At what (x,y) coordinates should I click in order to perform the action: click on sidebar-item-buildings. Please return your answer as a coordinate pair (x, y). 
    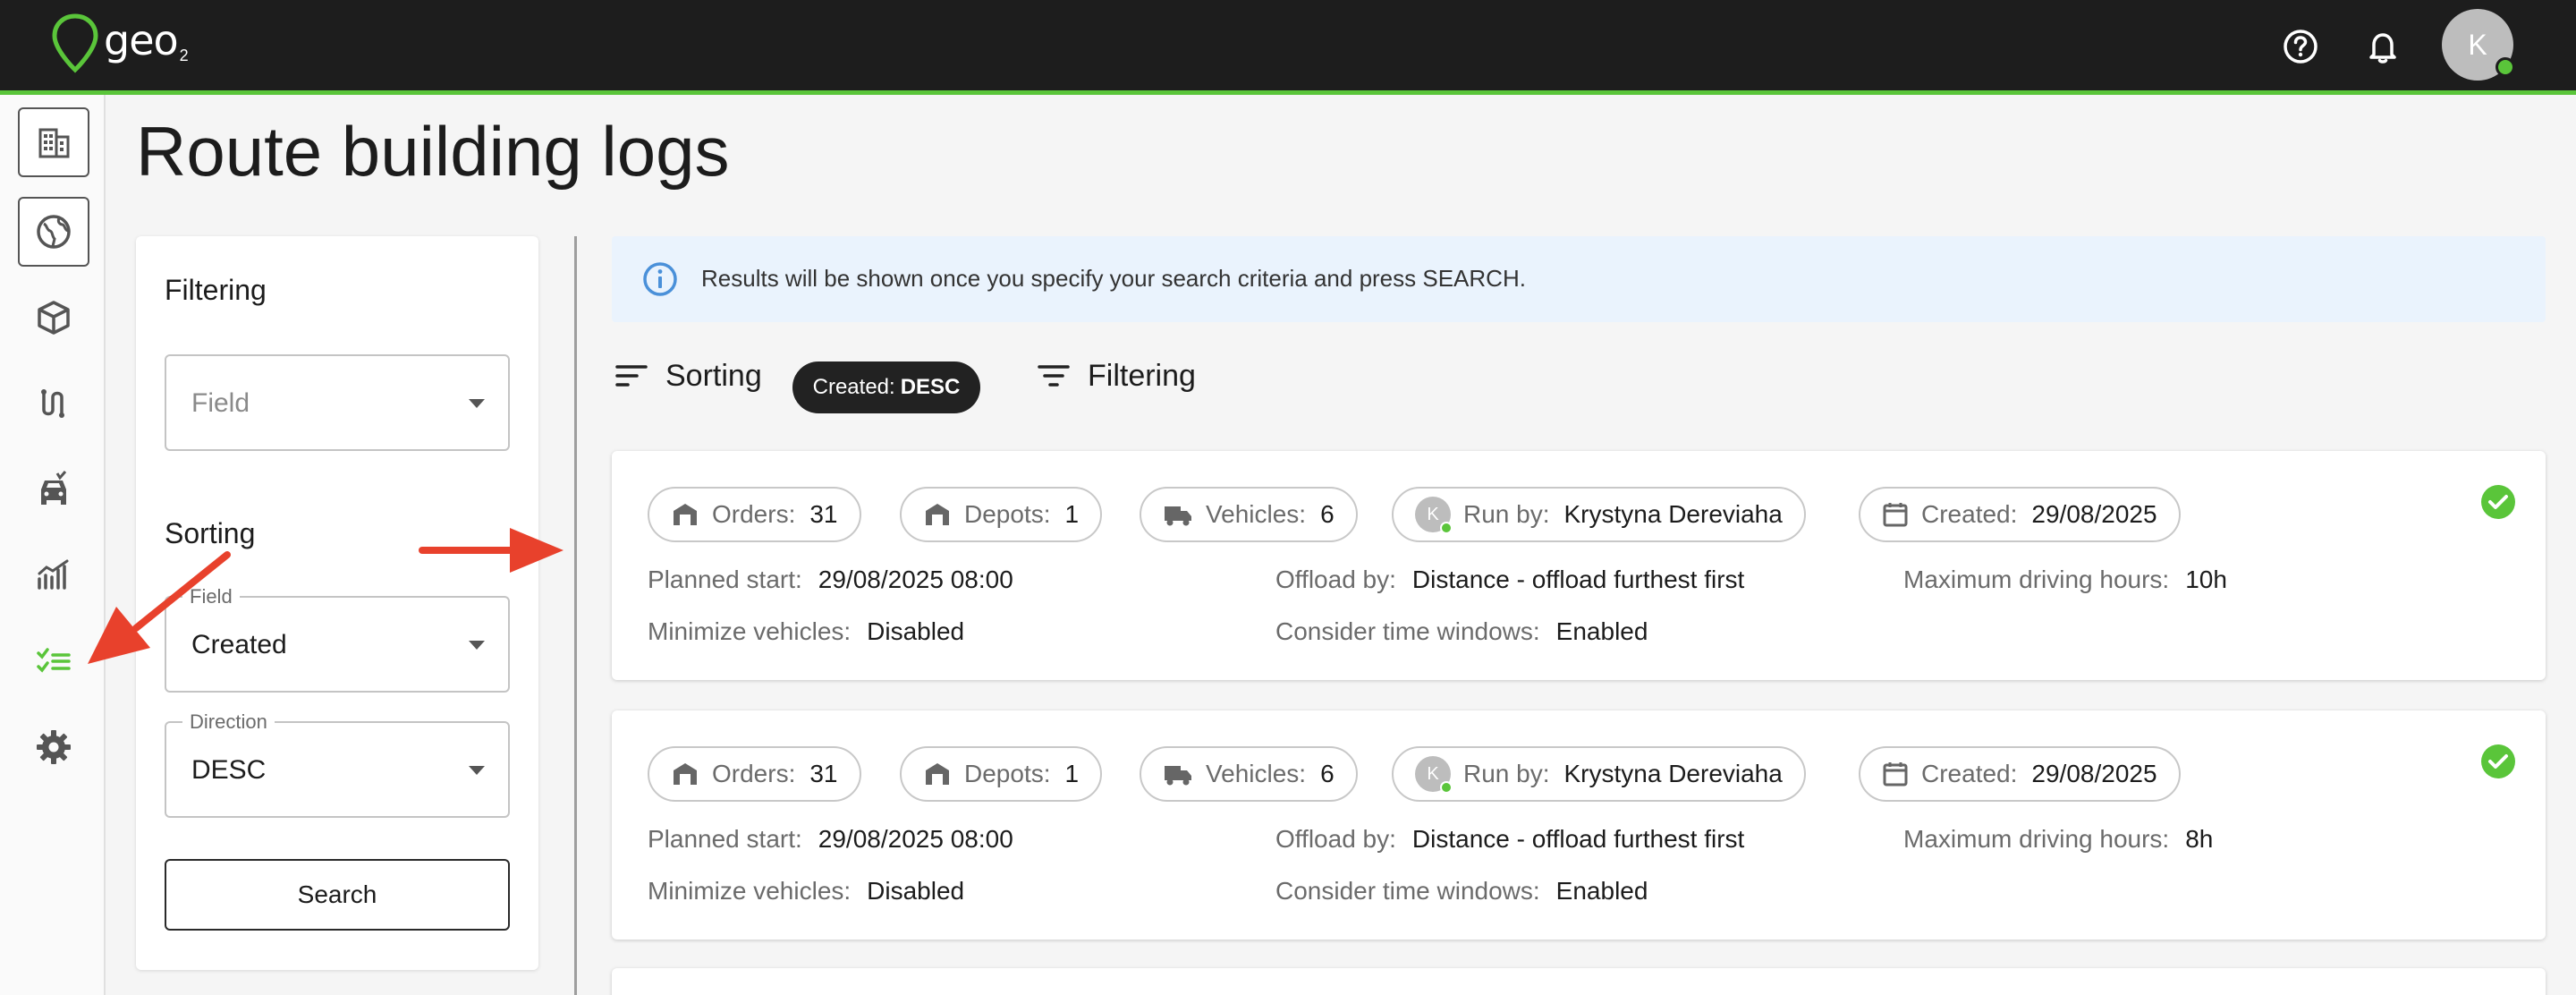
    Looking at the image, I should click on (53, 142).